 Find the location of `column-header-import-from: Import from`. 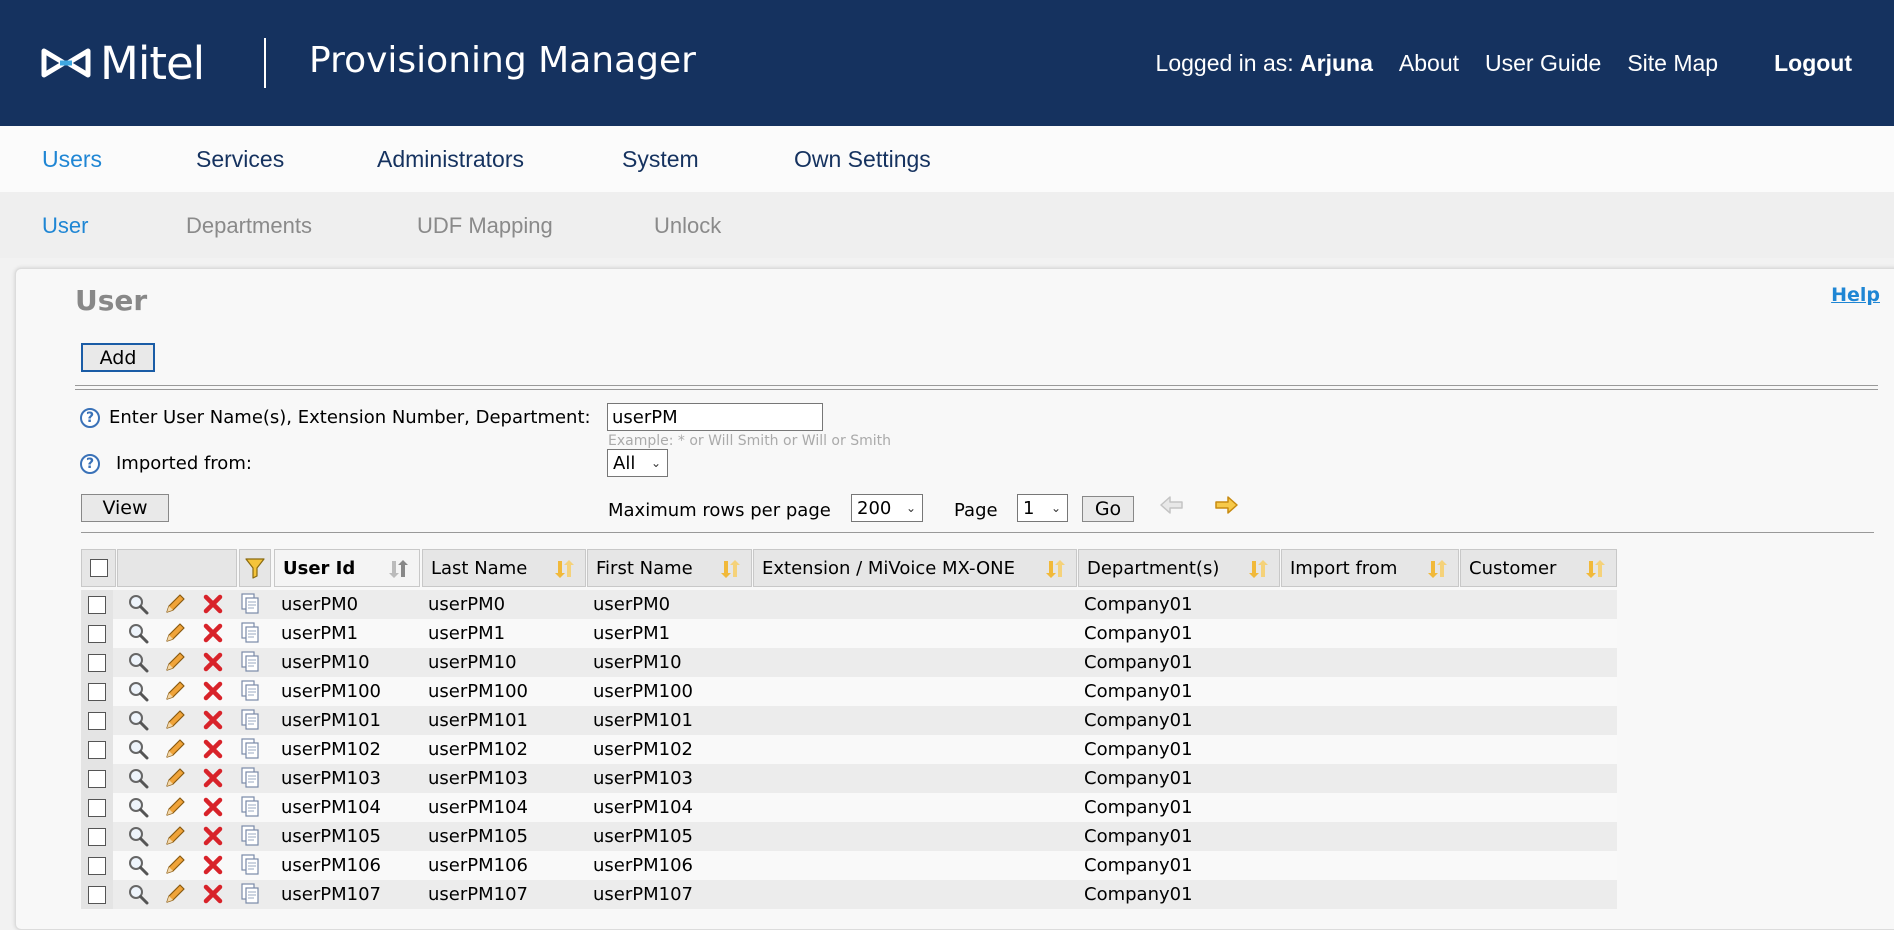

column-header-import-from: Import from is located at coordinates (1370, 568).